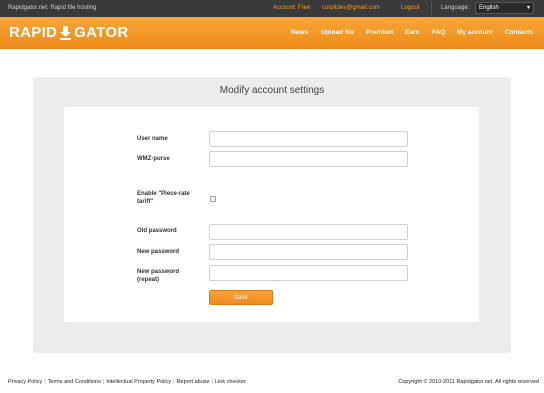 This screenshot has height=393, width=544. What do you see at coordinates (351, 8) in the screenshot?
I see `account-email-link: corpitdev@gmail.com` at bounding box center [351, 8].